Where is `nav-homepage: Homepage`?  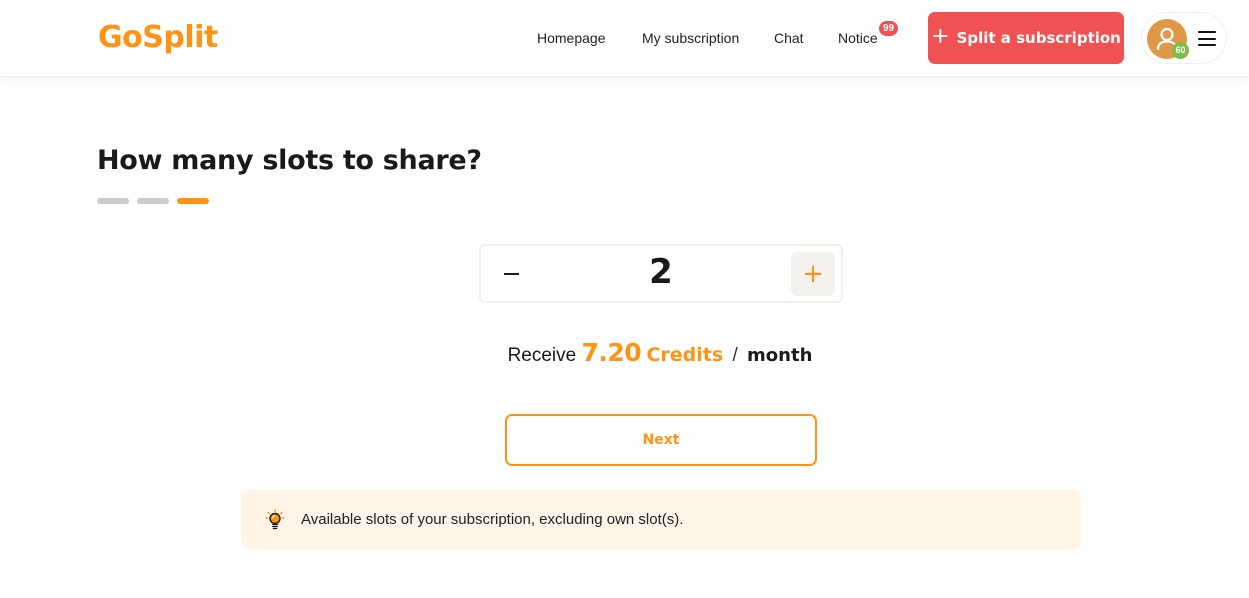
nav-homepage: Homepage is located at coordinates (571, 38).